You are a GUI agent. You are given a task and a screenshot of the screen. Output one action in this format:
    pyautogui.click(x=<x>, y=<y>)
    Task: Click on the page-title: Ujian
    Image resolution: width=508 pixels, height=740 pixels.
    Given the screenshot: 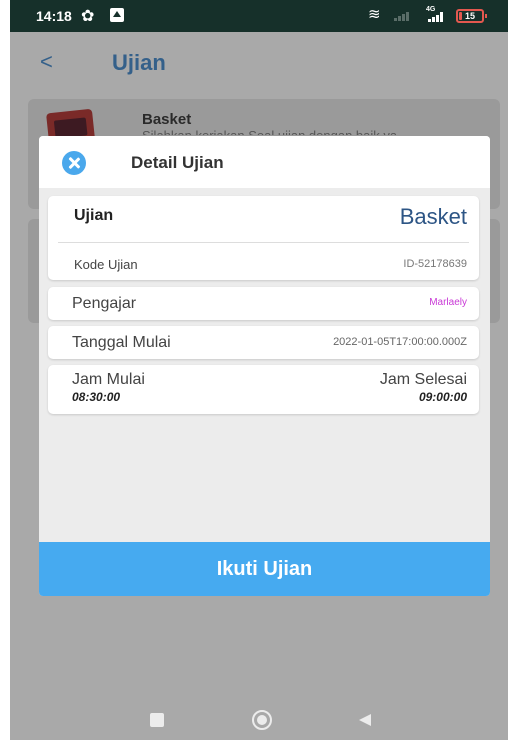 What is the action you would take?
    pyautogui.click(x=139, y=62)
    